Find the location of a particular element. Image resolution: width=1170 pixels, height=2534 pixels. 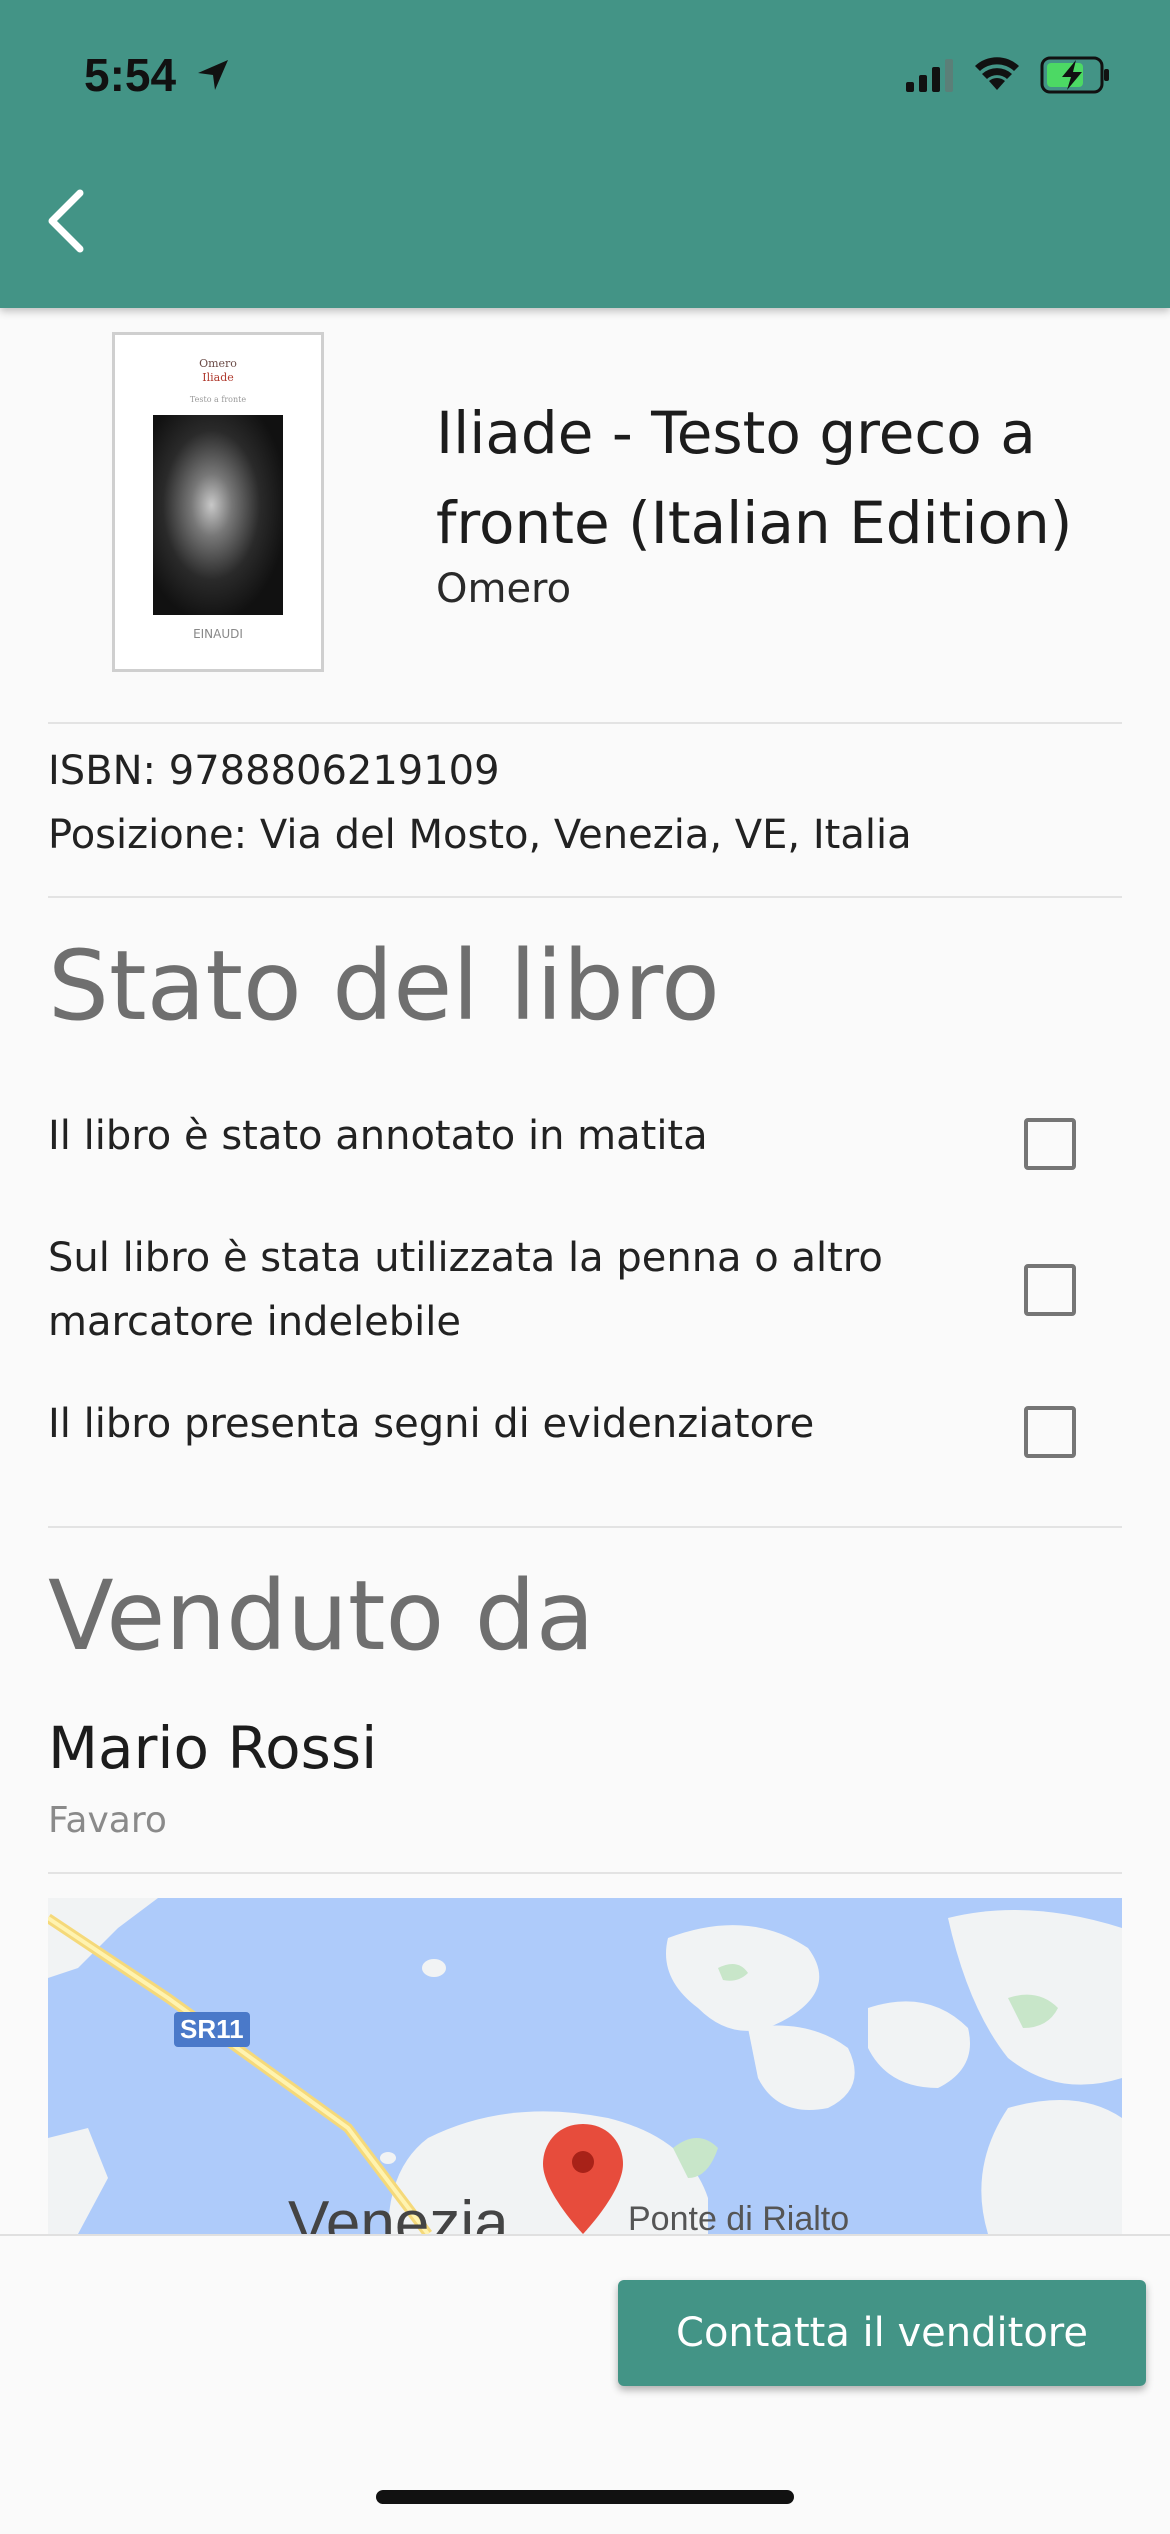

cover-image is located at coordinates (218, 515).